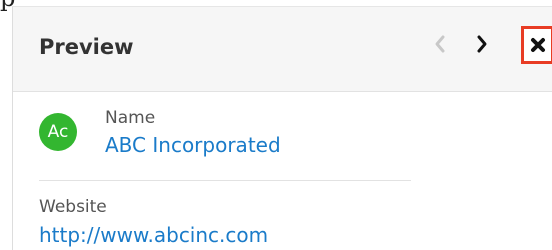 This screenshot has height=250, width=552. I want to click on close-icon, so click(537, 45).